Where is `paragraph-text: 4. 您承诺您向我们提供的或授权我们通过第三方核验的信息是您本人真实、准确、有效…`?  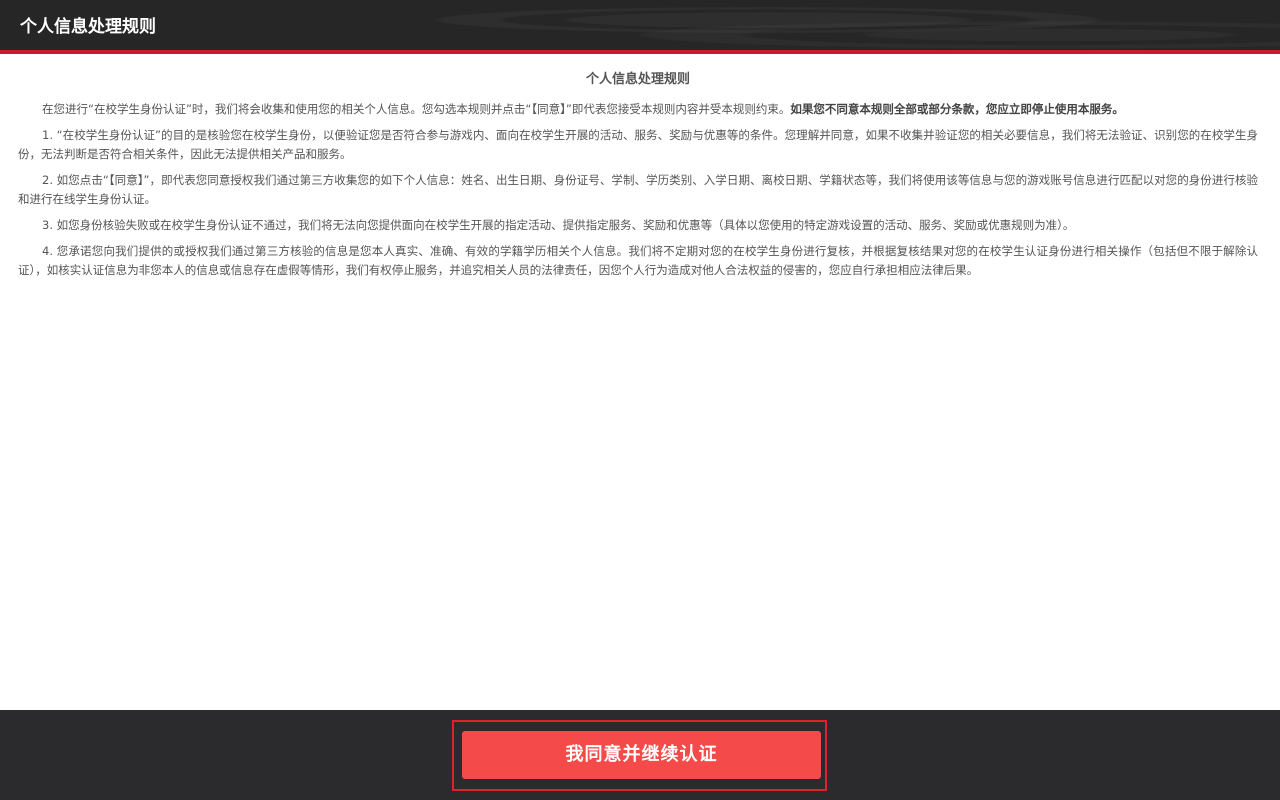
paragraph-text: 4. 您承诺您向我们提供的或授权我们通过第三方核验的信息是您本人真实、准确、有效… is located at coordinates (638, 260).